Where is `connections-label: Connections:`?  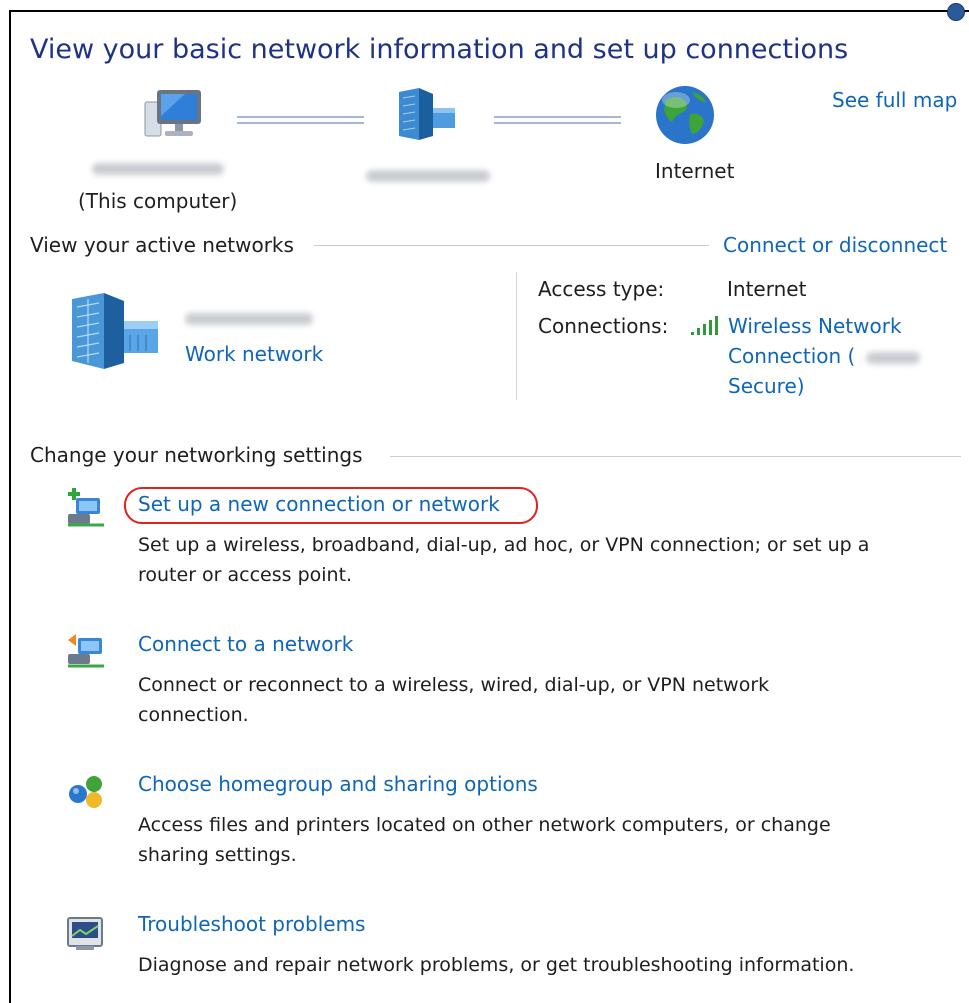 connections-label: Connections: is located at coordinates (603, 326).